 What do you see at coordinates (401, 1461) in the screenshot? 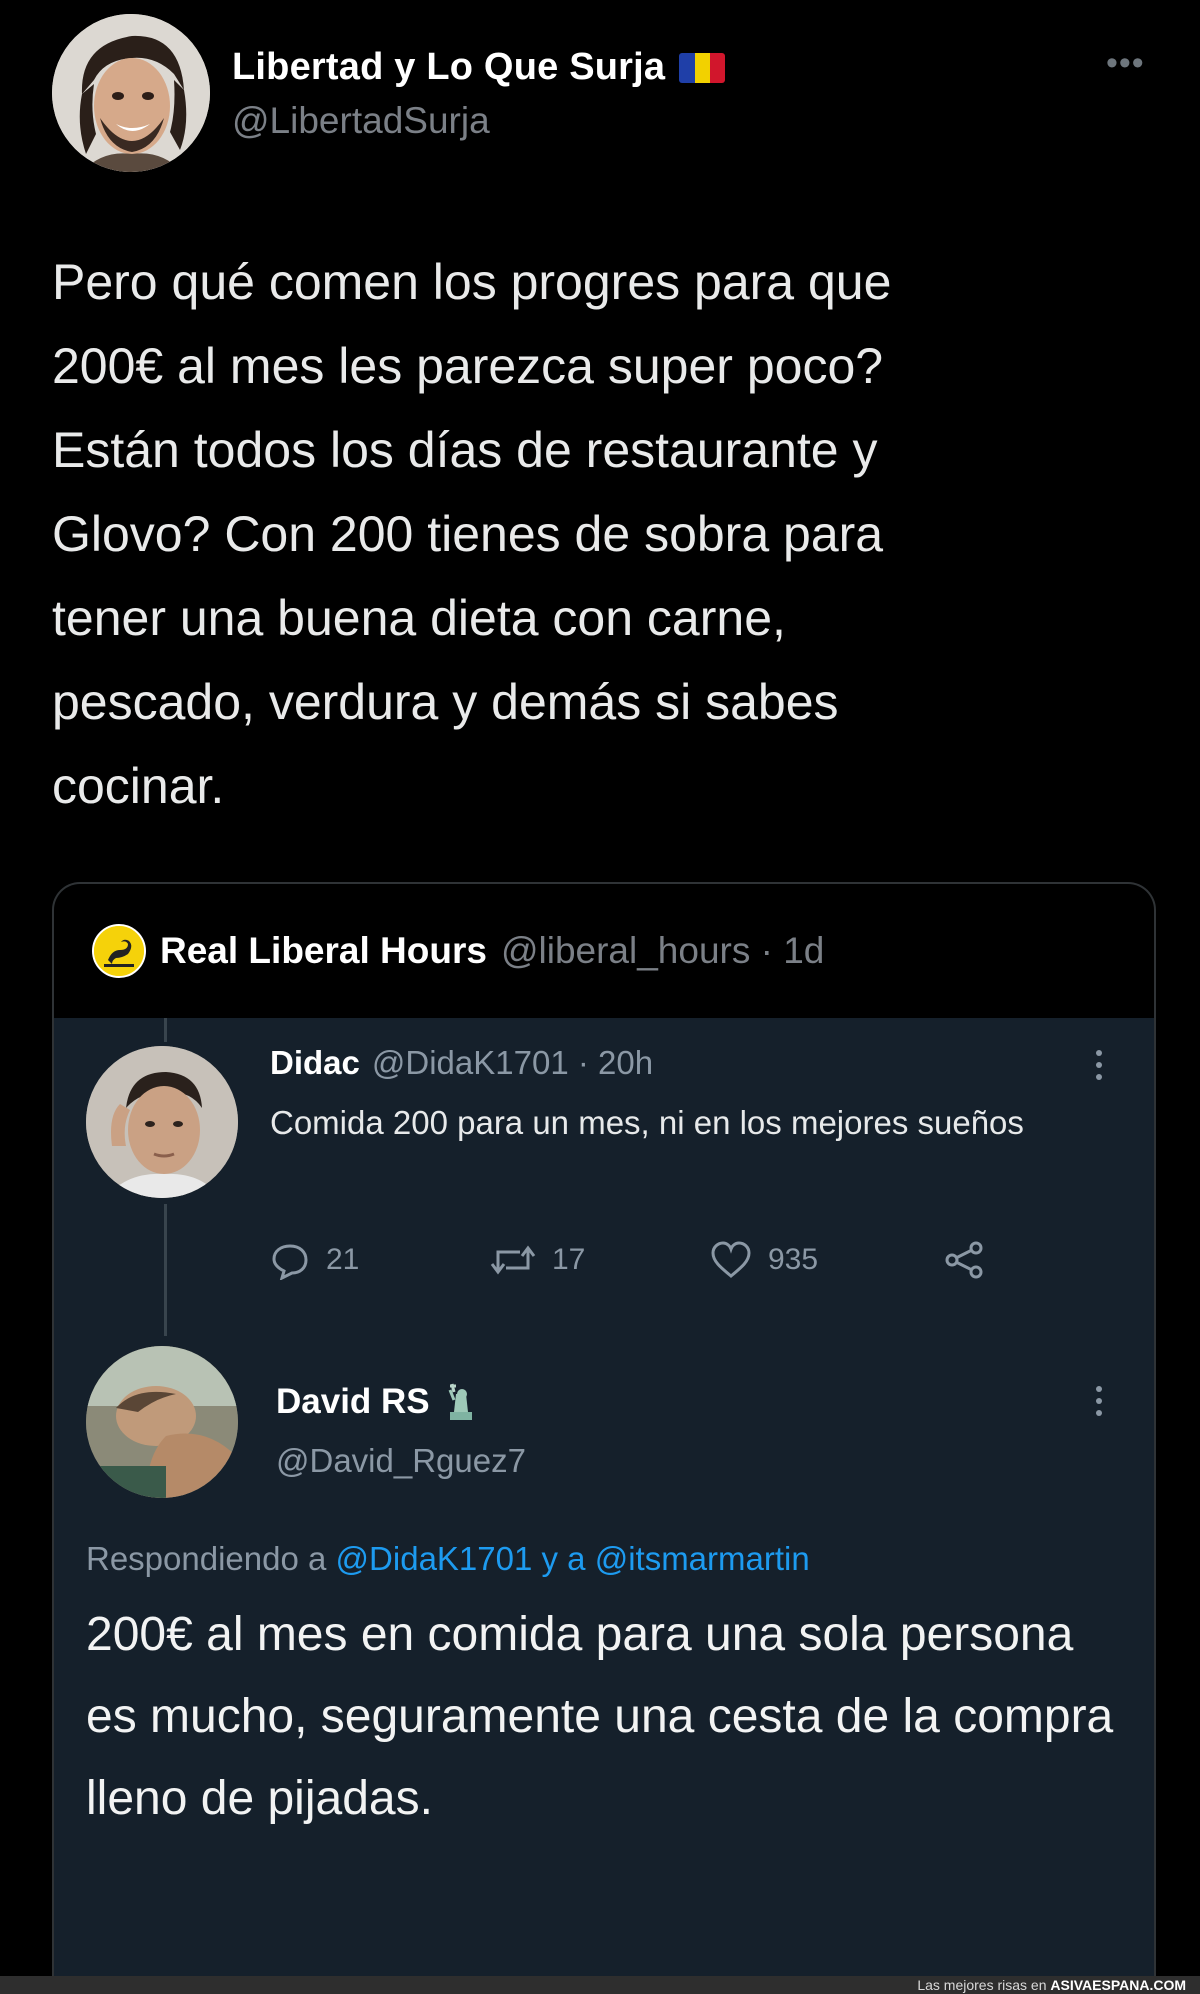
I see `david-handle: @David_Rguez7` at bounding box center [401, 1461].